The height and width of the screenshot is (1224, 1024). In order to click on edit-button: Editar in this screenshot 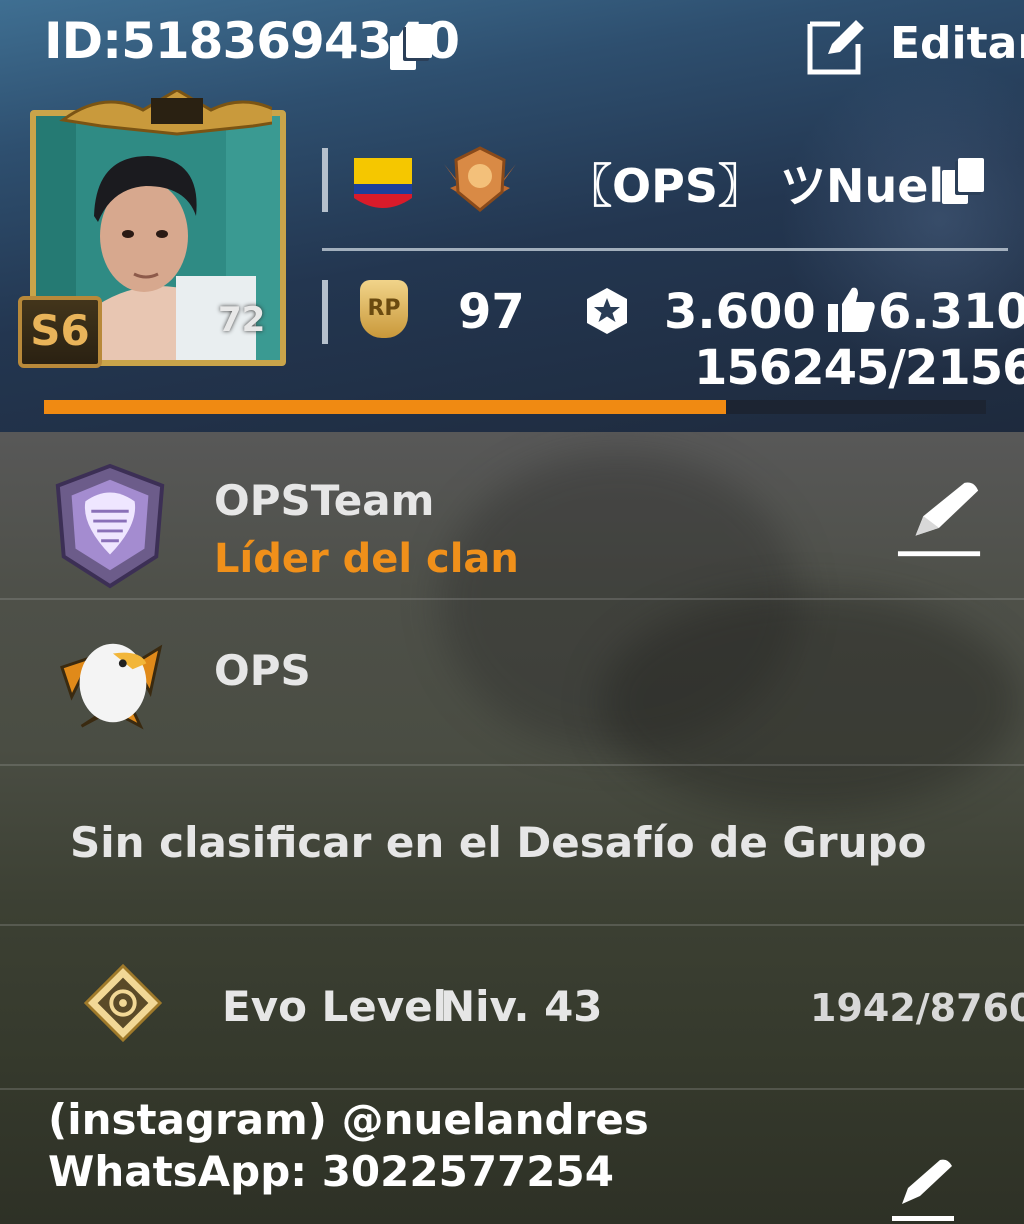, I will do `click(915, 45)`.